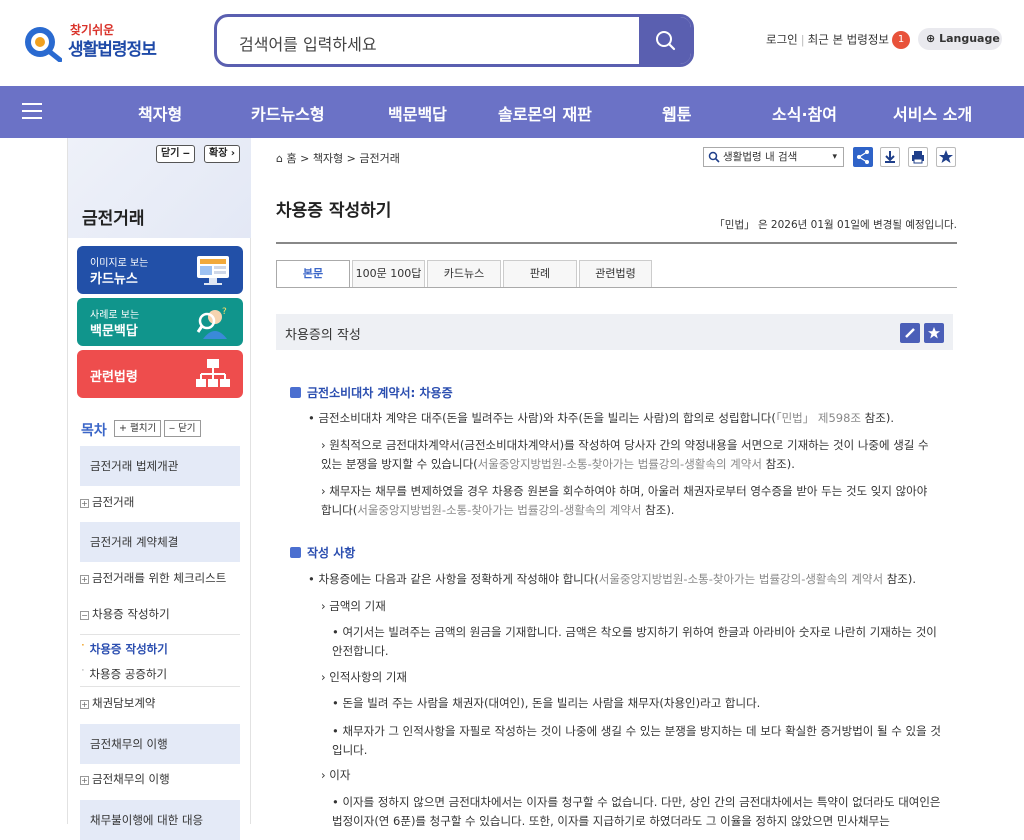 This screenshot has width=1024, height=840. I want to click on recent-count-badge: 1, so click(901, 40).